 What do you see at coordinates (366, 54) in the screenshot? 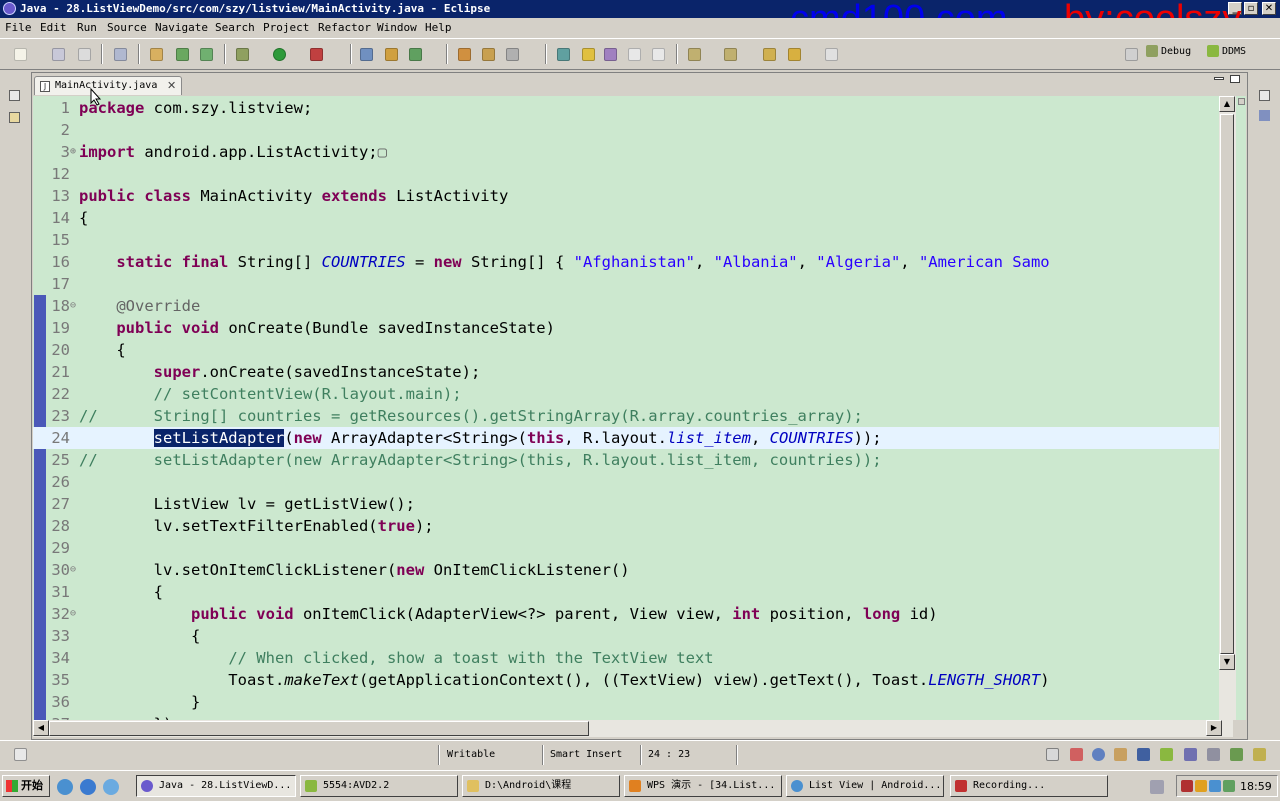
I see `open-type-icon` at bounding box center [366, 54].